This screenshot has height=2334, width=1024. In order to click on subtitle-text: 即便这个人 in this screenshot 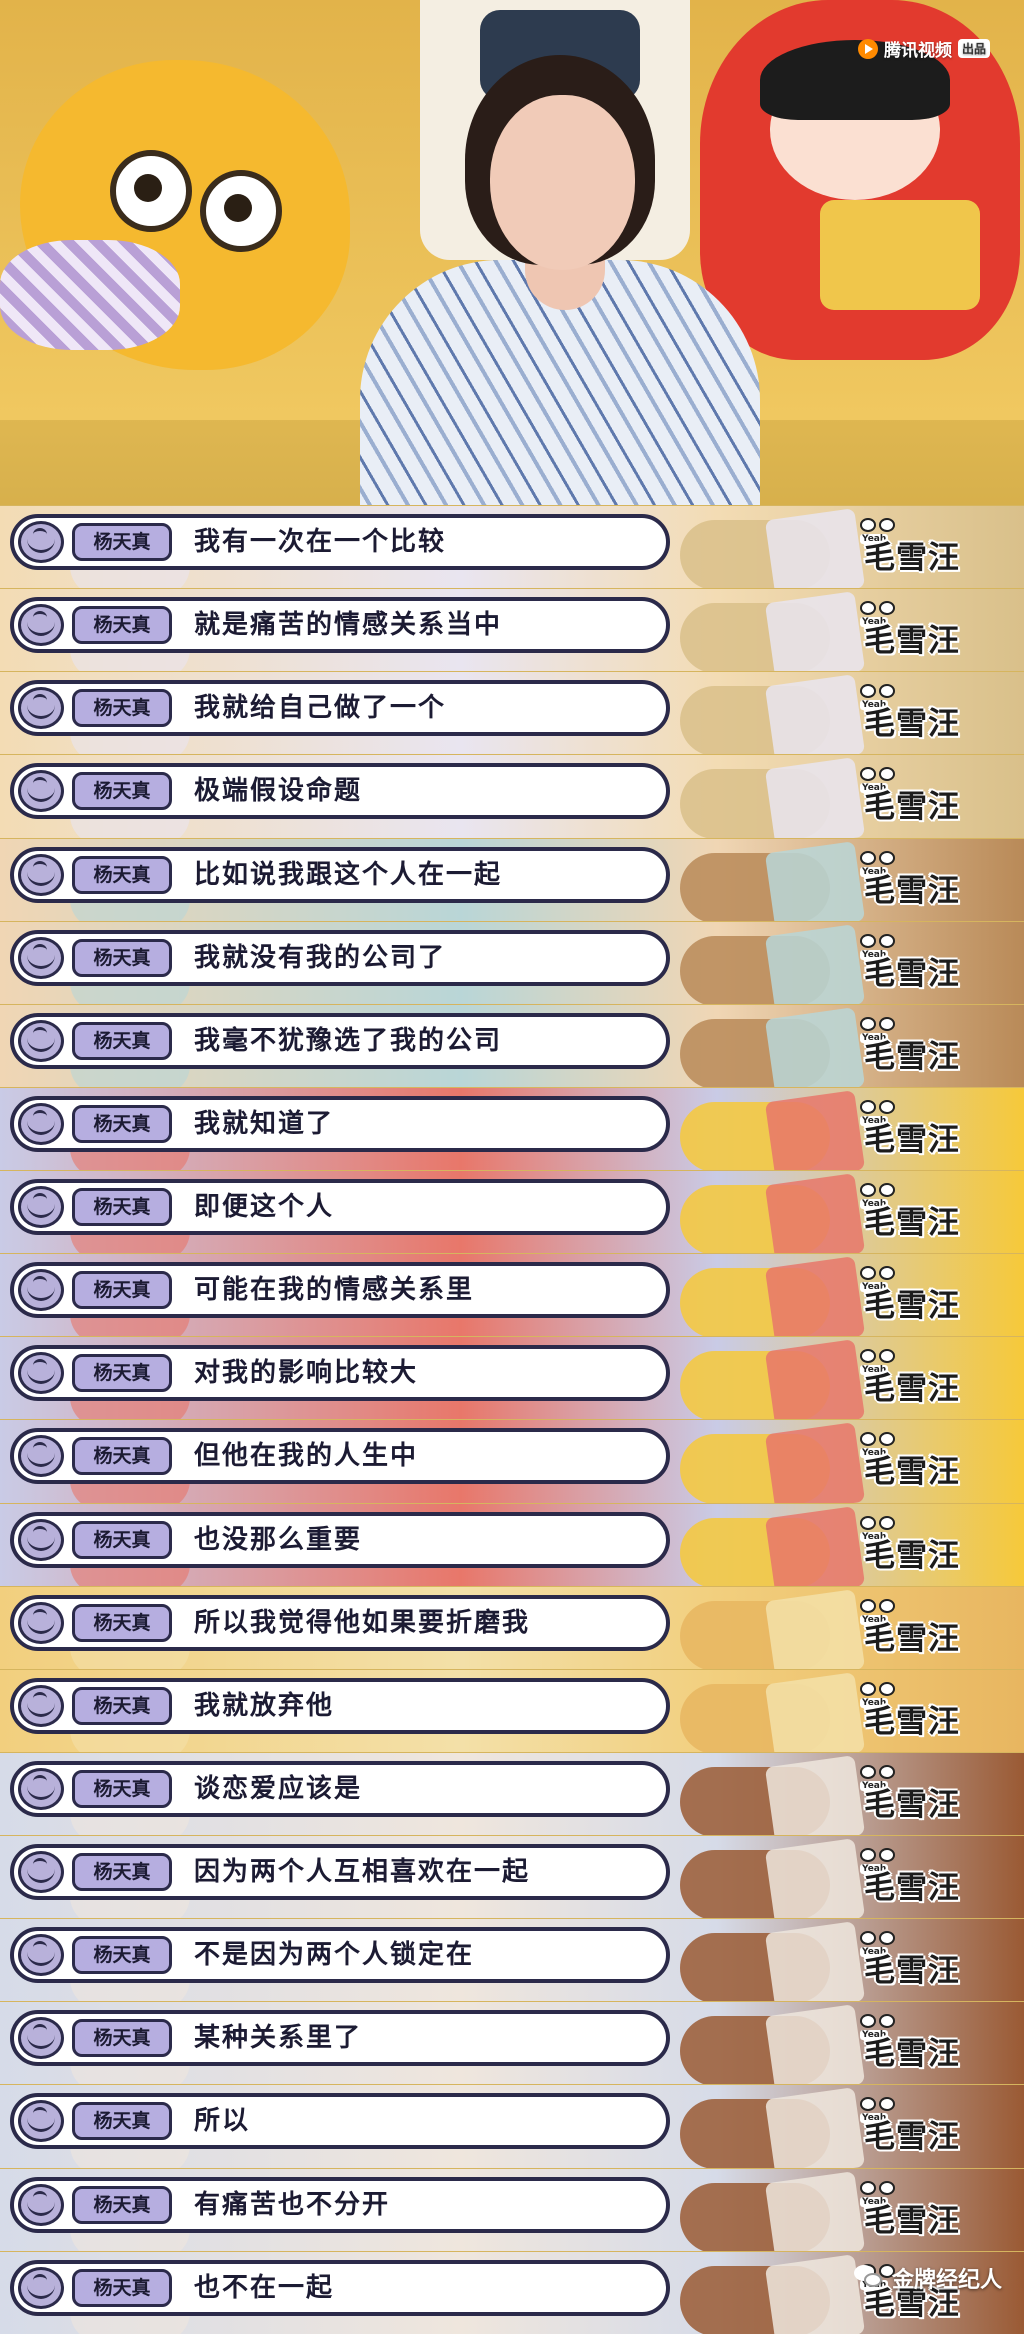, I will do `click(264, 1207)`.